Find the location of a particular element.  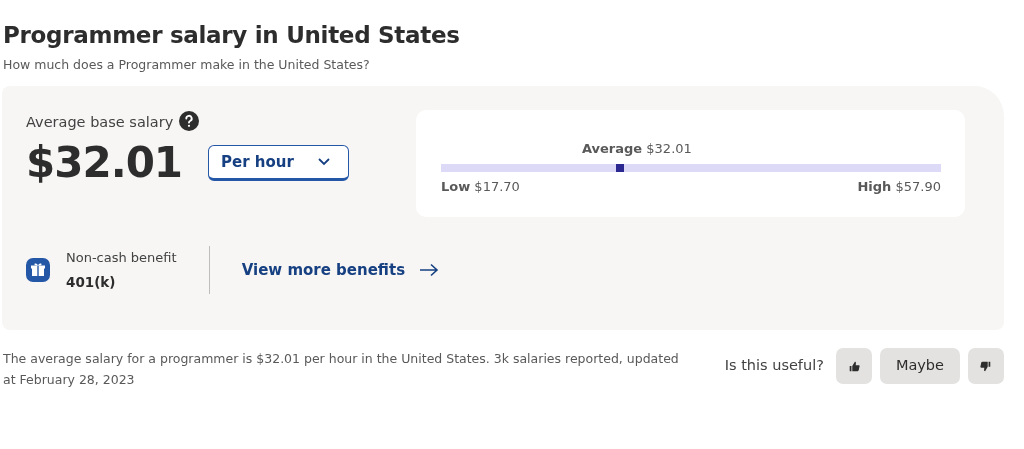

benefit-value: 401(k) is located at coordinates (91, 282).